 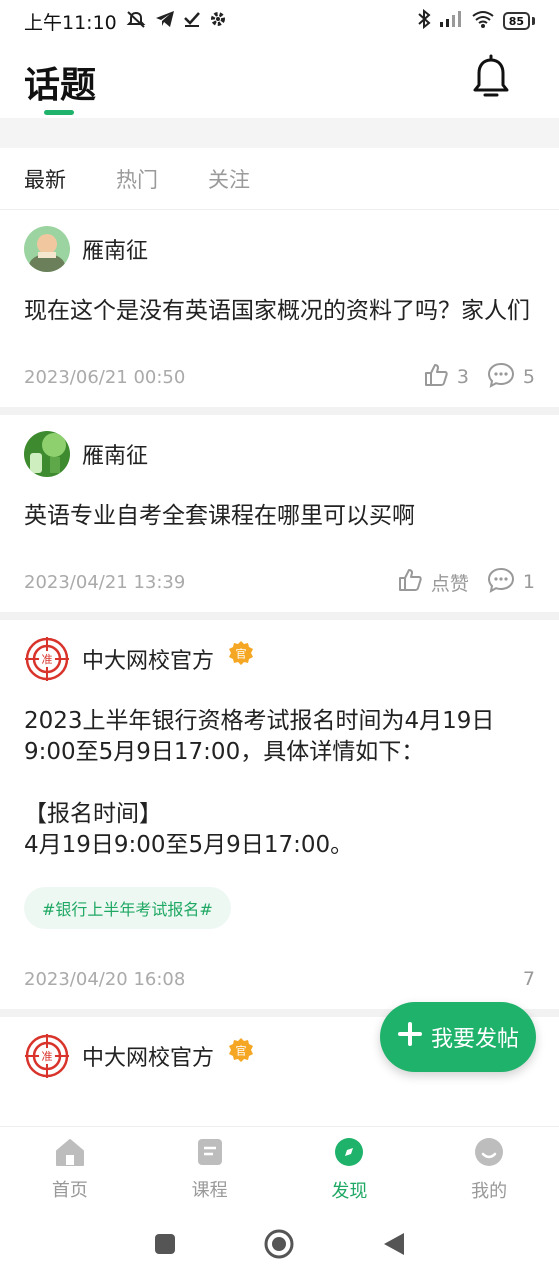 I want to click on new-post-label: 我要发帖, so click(x=474, y=1039).